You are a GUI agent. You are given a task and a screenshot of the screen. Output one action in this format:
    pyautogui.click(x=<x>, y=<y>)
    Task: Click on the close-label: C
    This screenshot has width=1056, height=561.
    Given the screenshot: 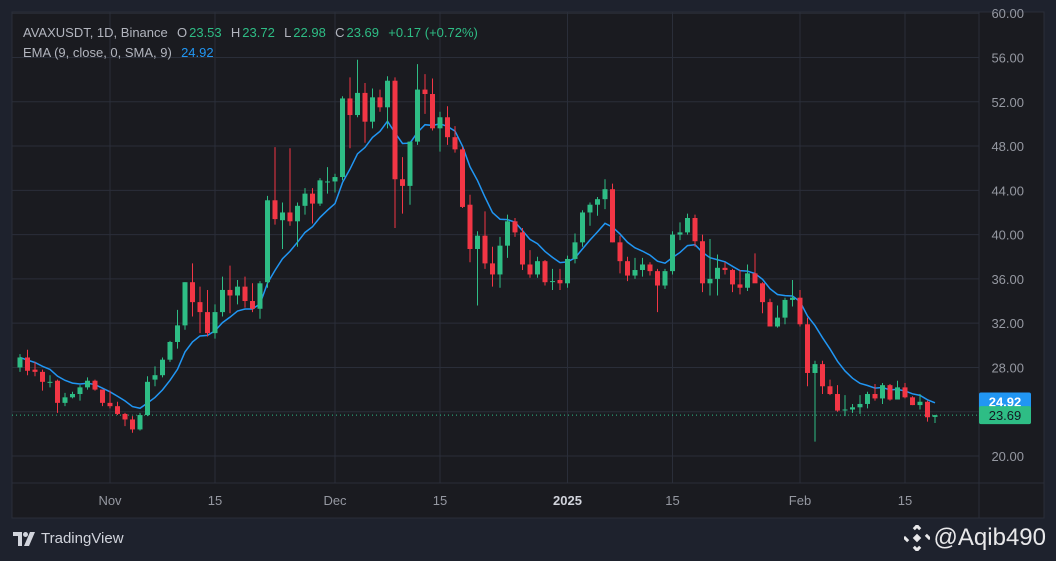 What is the action you would take?
    pyautogui.click(x=340, y=32)
    